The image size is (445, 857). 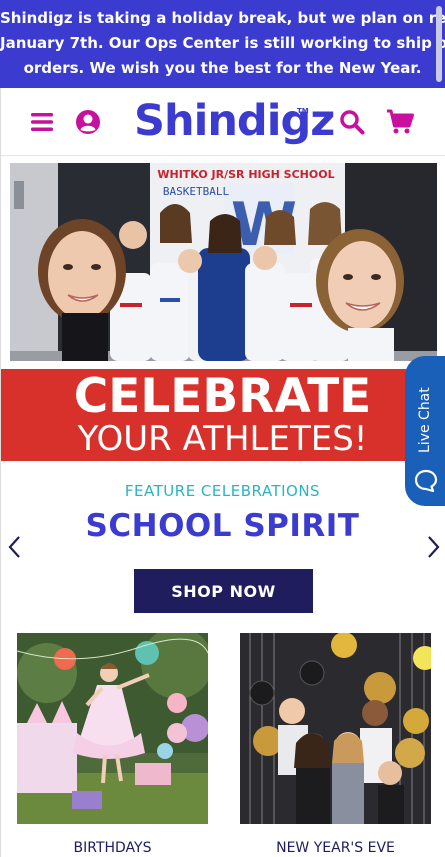 What do you see at coordinates (222, 439) in the screenshot?
I see `hero-title-line2: YOUR ATHLETES!` at bounding box center [222, 439].